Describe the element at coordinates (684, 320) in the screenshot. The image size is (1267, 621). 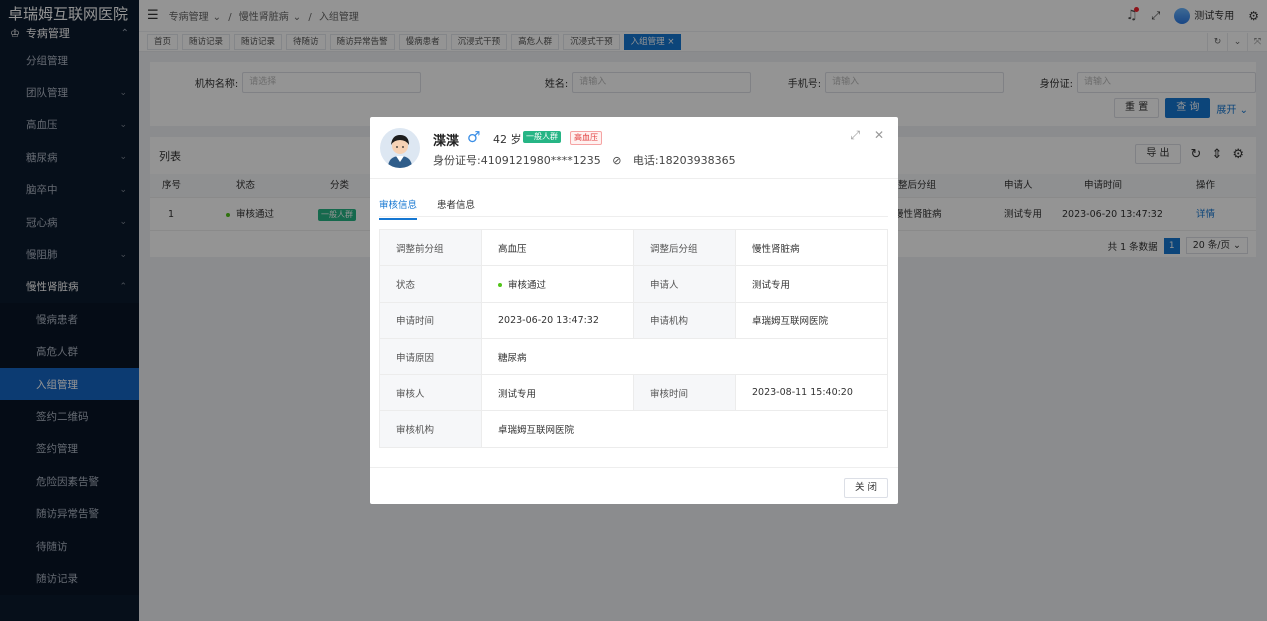
I see `detail-key: 申请机构` at that location.